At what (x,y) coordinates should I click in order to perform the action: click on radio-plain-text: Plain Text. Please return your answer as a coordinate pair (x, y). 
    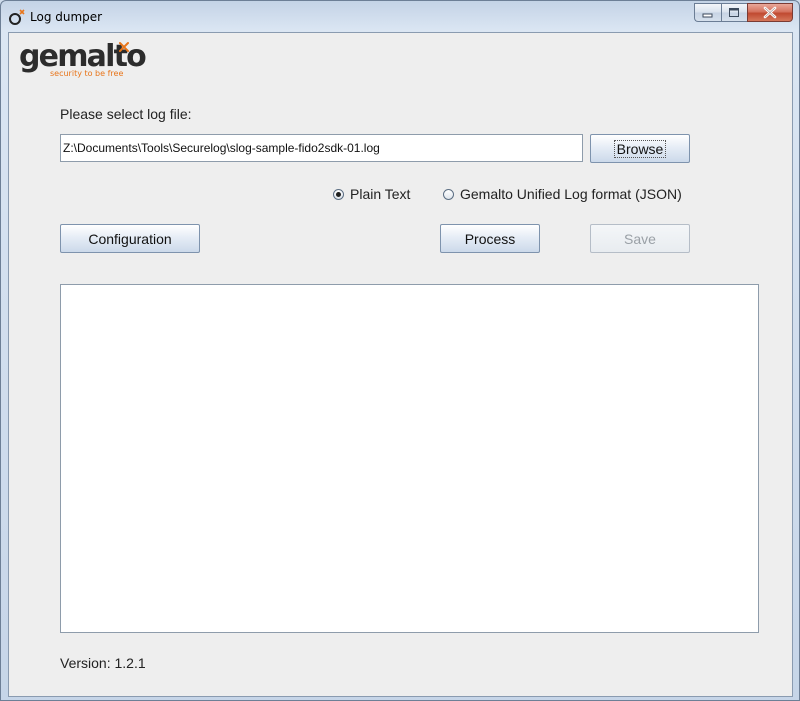
    Looking at the image, I should click on (371, 194).